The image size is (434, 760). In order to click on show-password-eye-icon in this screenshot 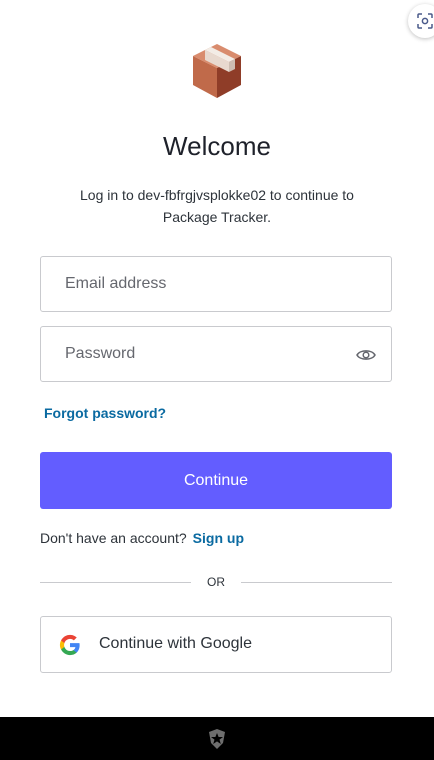, I will do `click(366, 355)`.